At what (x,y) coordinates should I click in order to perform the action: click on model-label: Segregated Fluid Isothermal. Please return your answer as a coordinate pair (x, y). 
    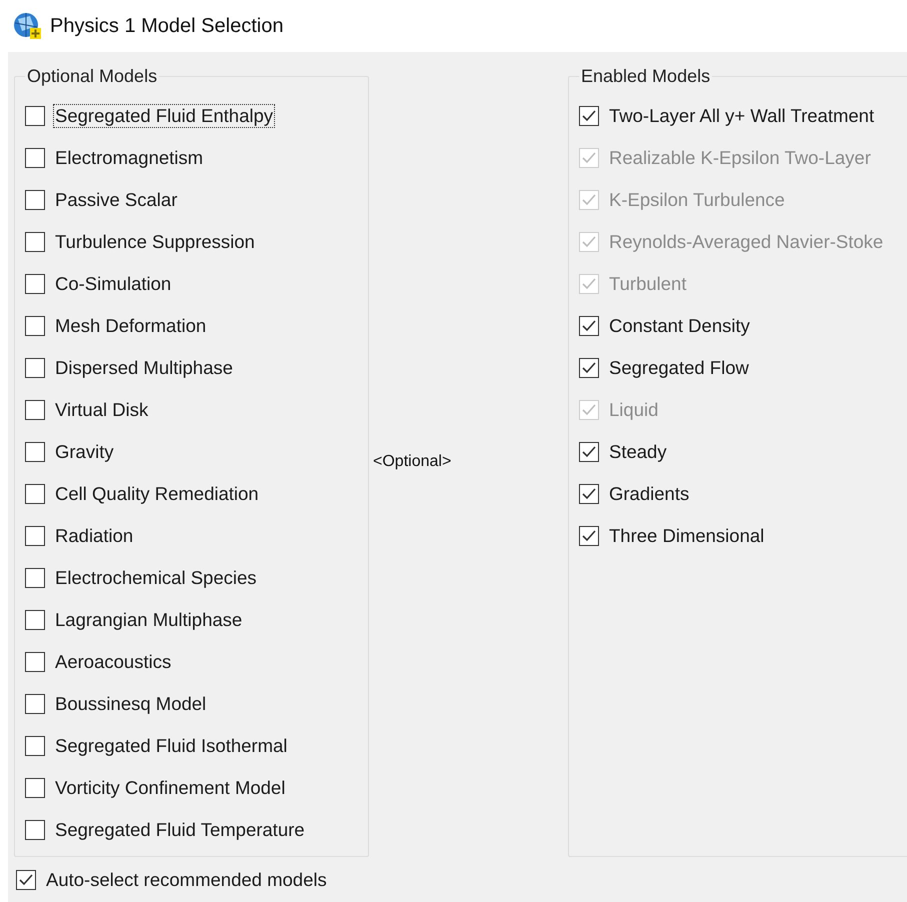
    Looking at the image, I should click on (171, 746).